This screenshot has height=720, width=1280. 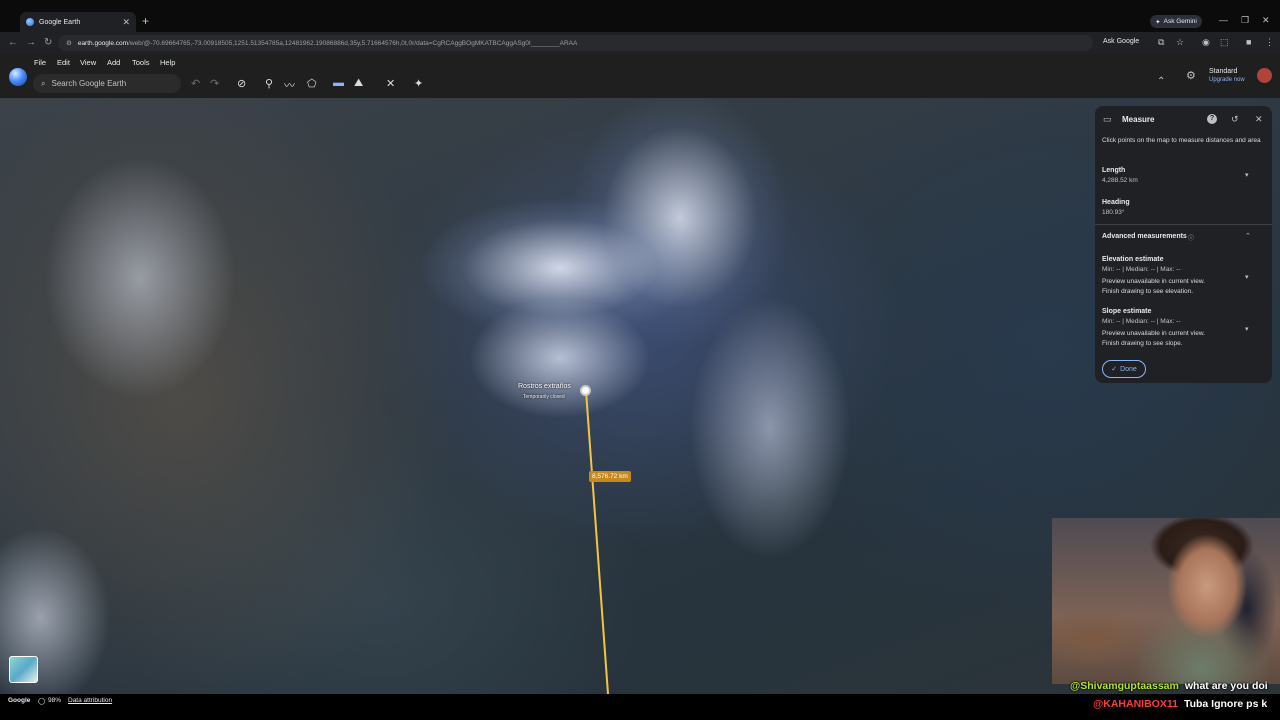 I want to click on menu-add: Add, so click(x=113, y=62).